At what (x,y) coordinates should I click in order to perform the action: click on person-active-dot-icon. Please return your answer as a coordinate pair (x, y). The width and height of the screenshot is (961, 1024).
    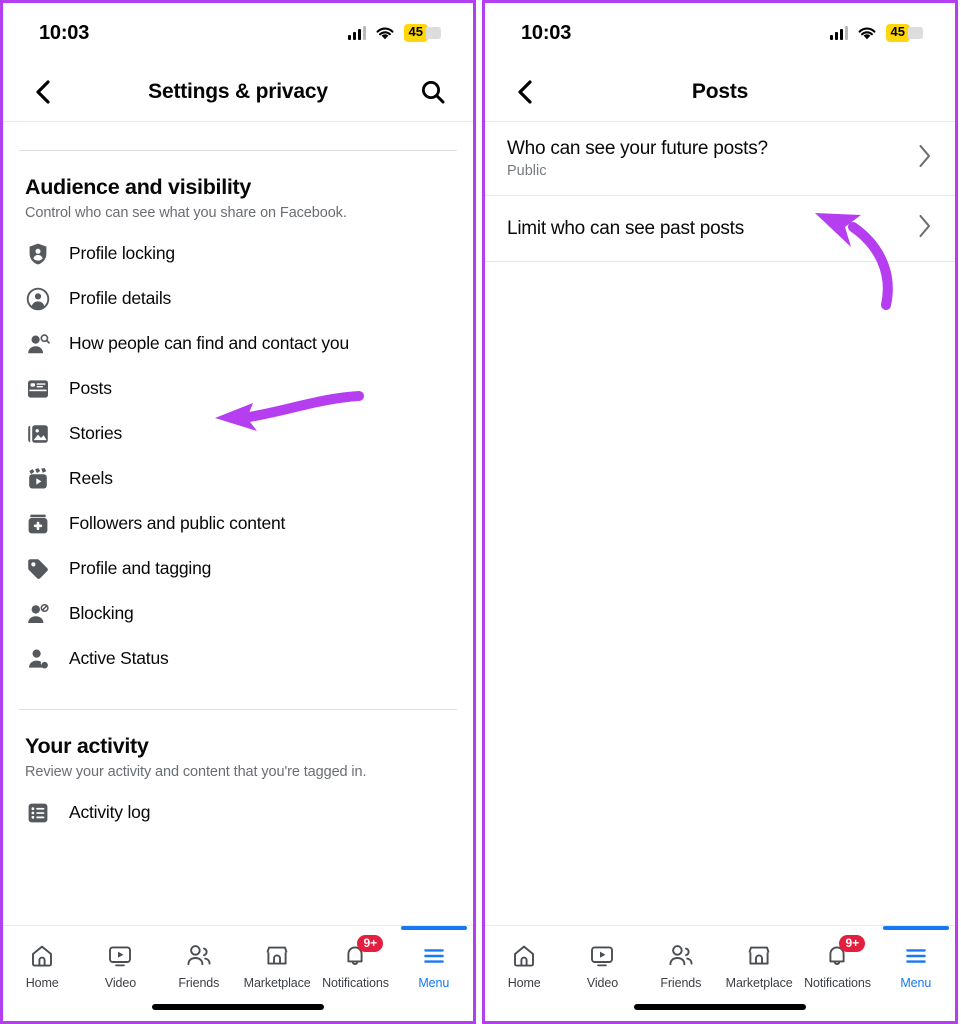
    Looking at the image, I should click on (38, 659).